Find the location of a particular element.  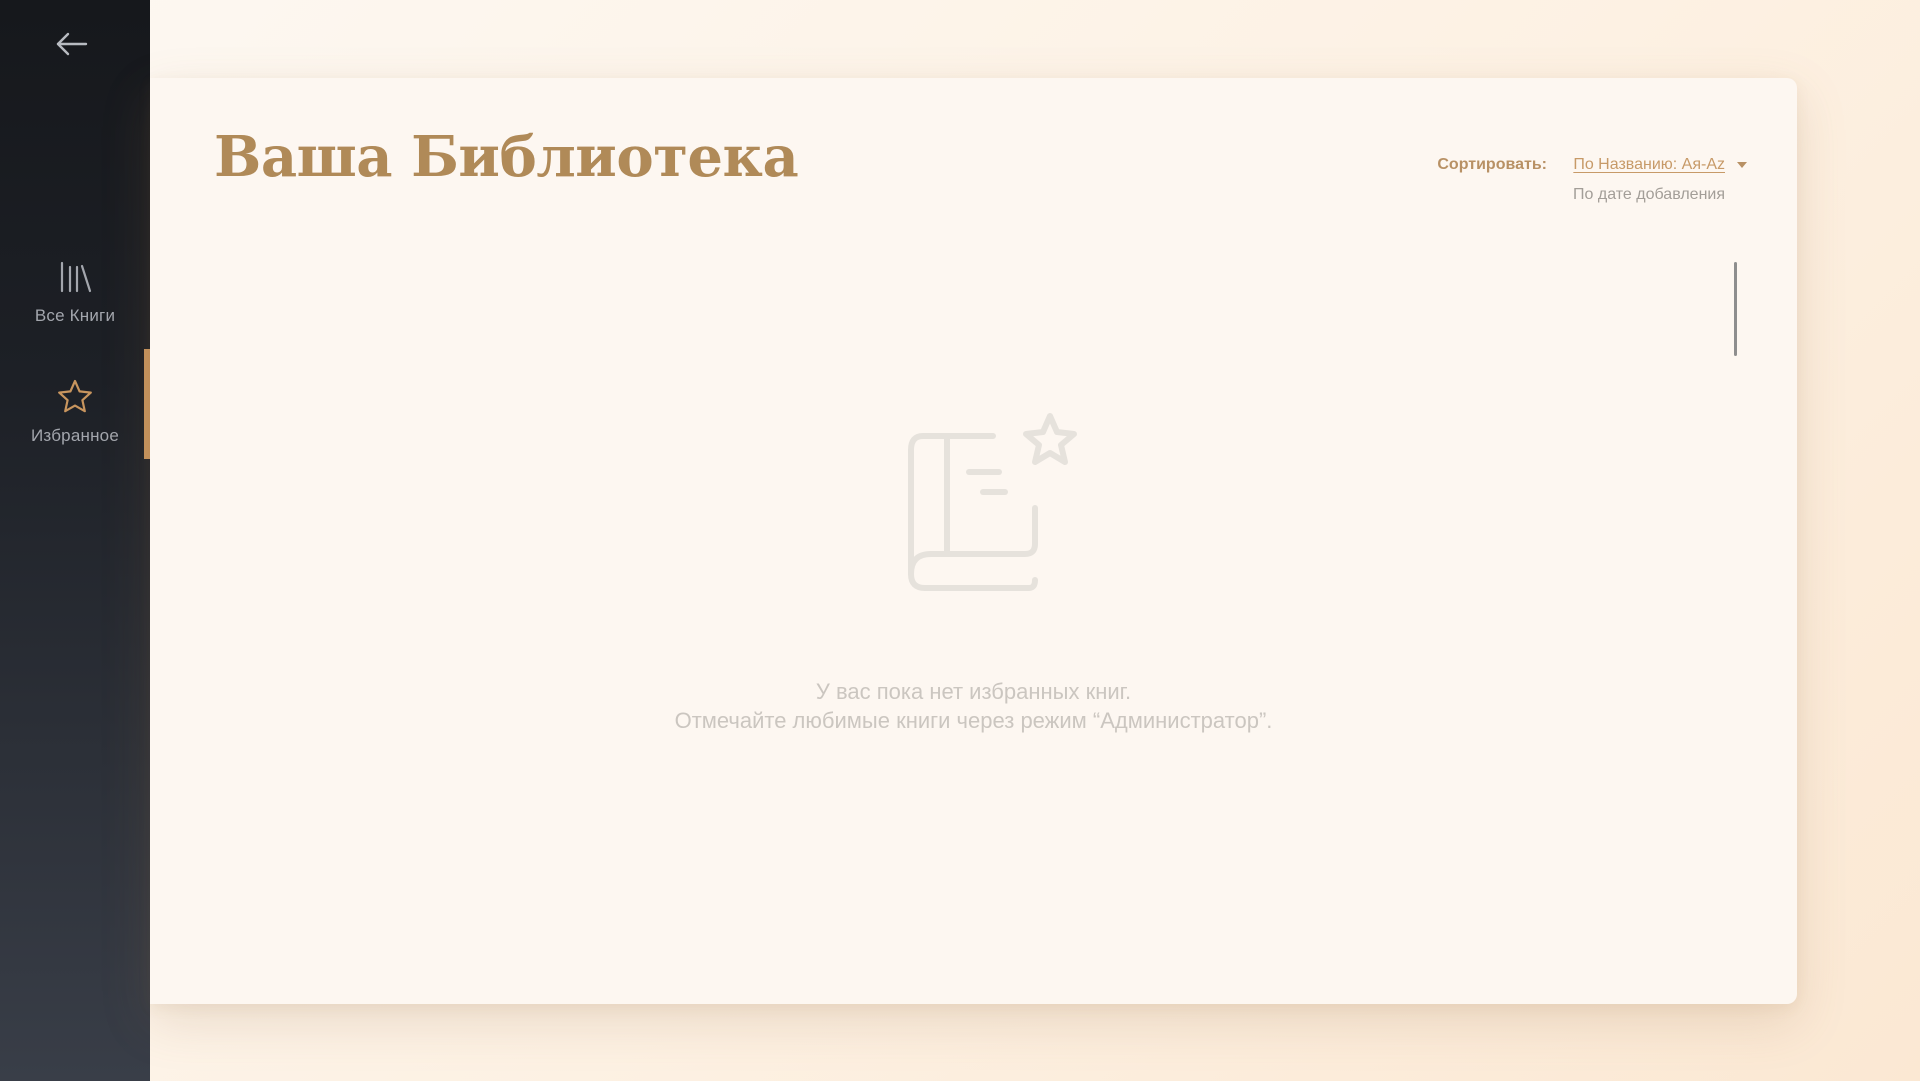

sidebar-item-favorites: Избранное is located at coordinates (75, 412).